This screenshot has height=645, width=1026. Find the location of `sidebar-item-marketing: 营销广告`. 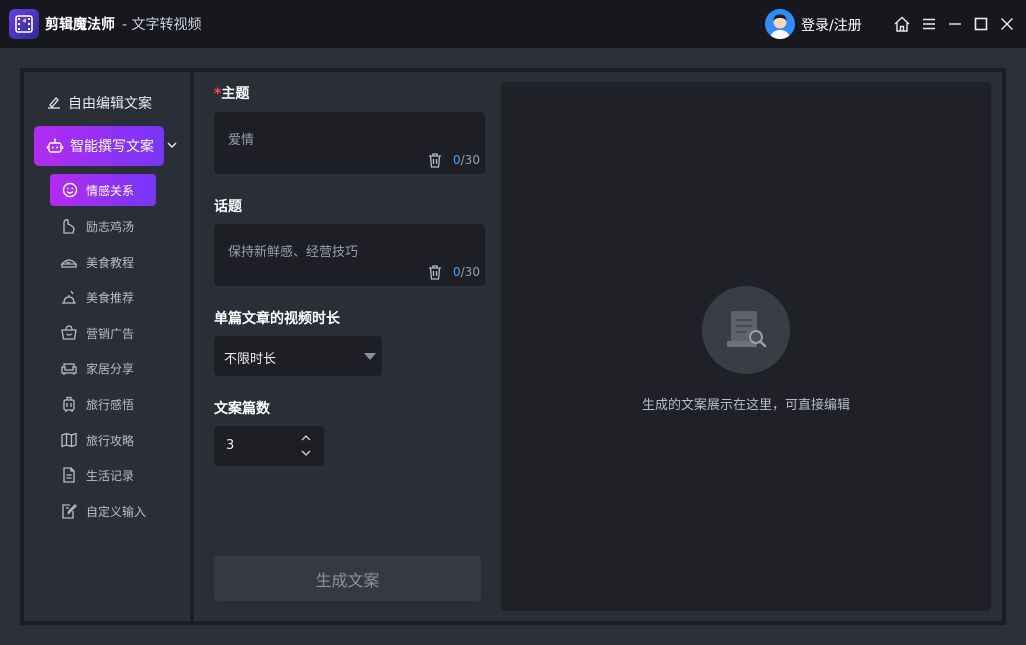

sidebar-item-marketing: 营销广告 is located at coordinates (97, 333).